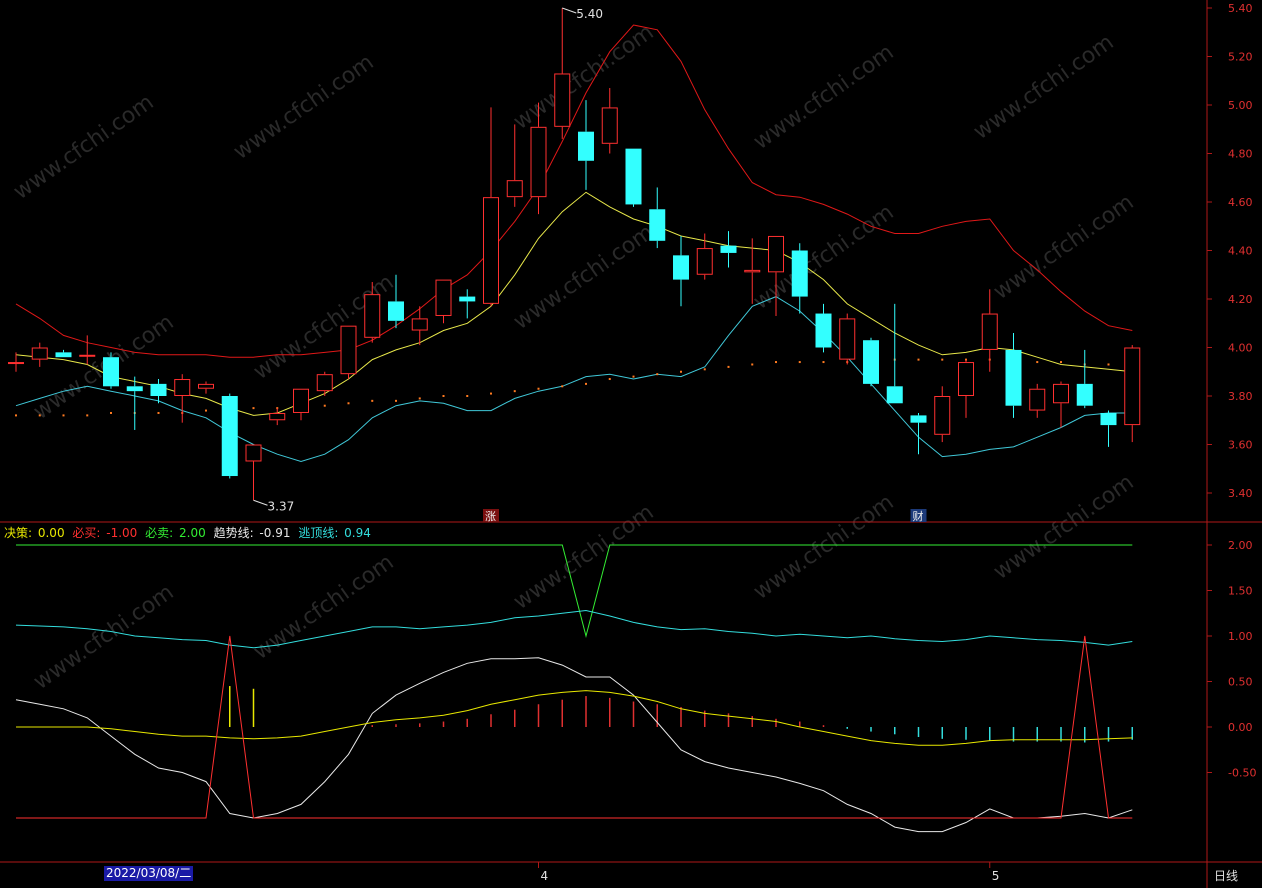 This screenshot has width=1262, height=888. What do you see at coordinates (574, 629) in the screenshot?
I see `escape-line` at bounding box center [574, 629].